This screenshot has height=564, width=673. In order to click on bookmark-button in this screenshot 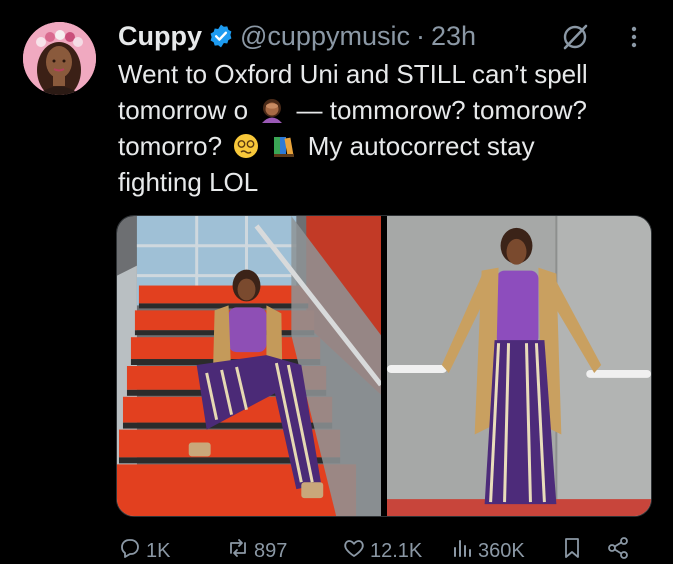, I will do `click(572, 550)`.